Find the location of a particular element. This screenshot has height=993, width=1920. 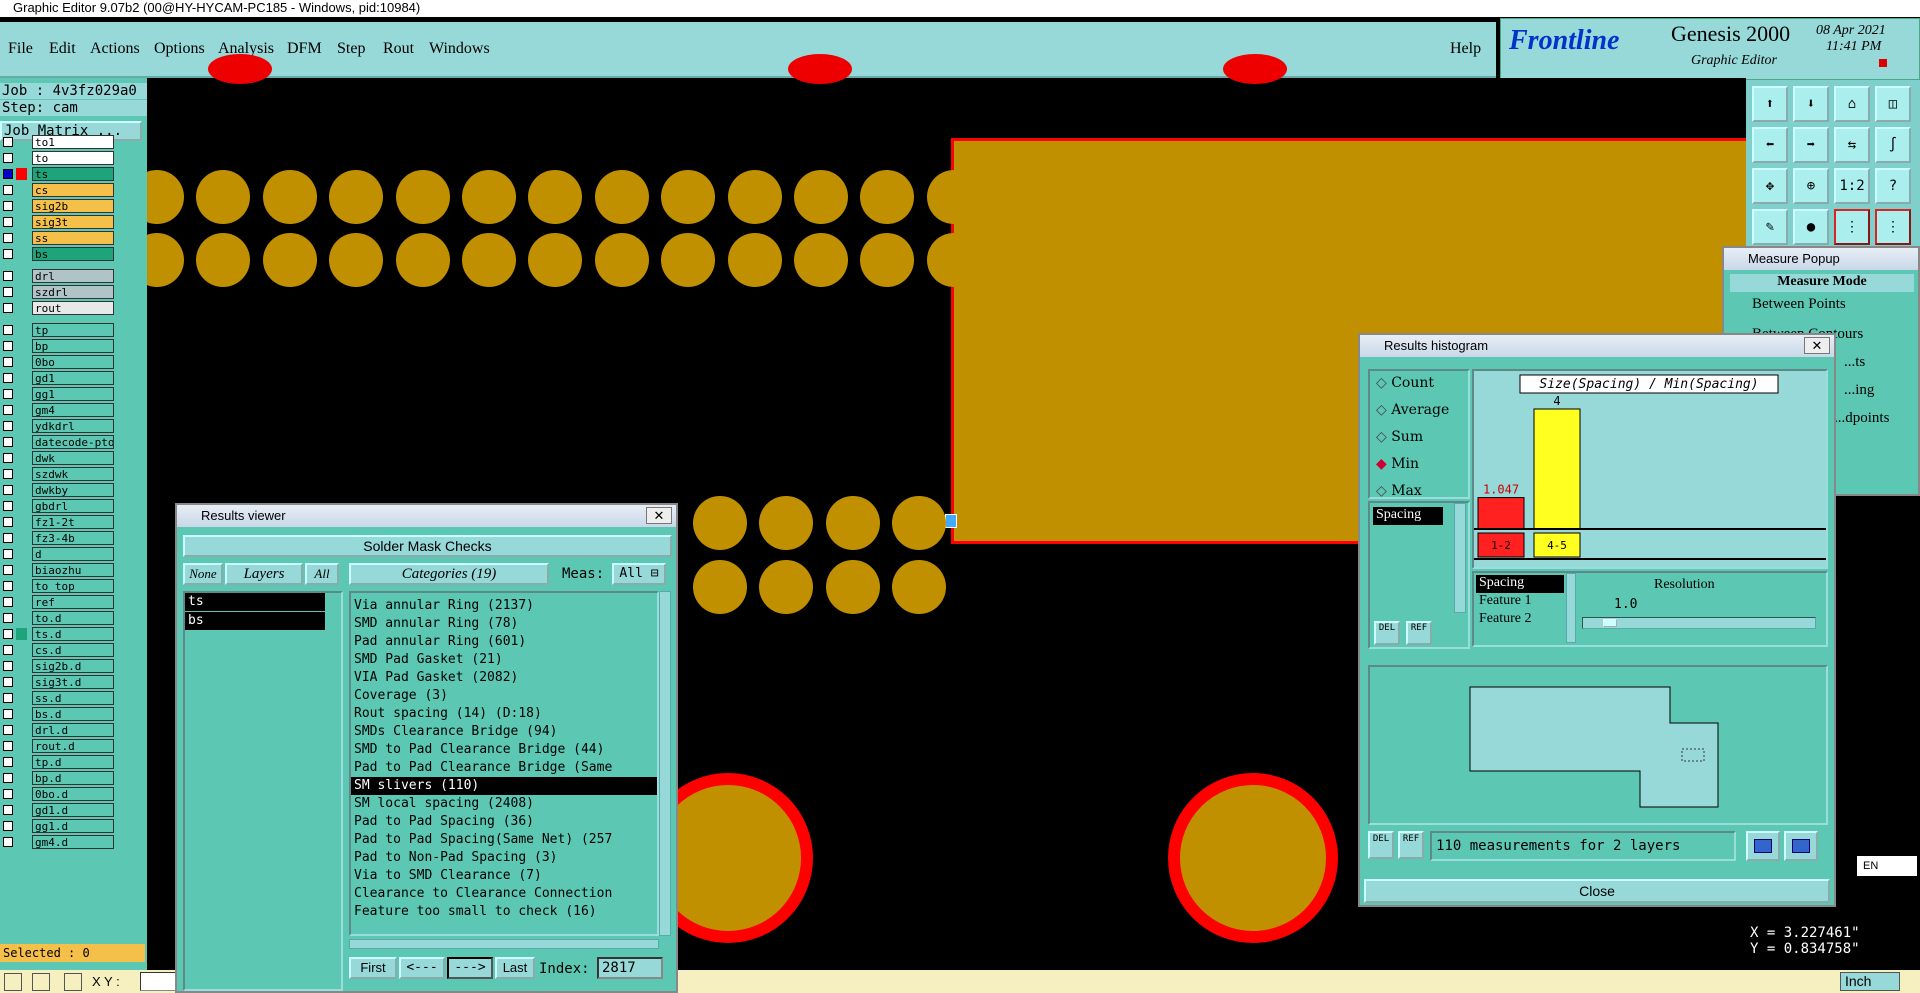

slider-thumb is located at coordinates (1610, 623).